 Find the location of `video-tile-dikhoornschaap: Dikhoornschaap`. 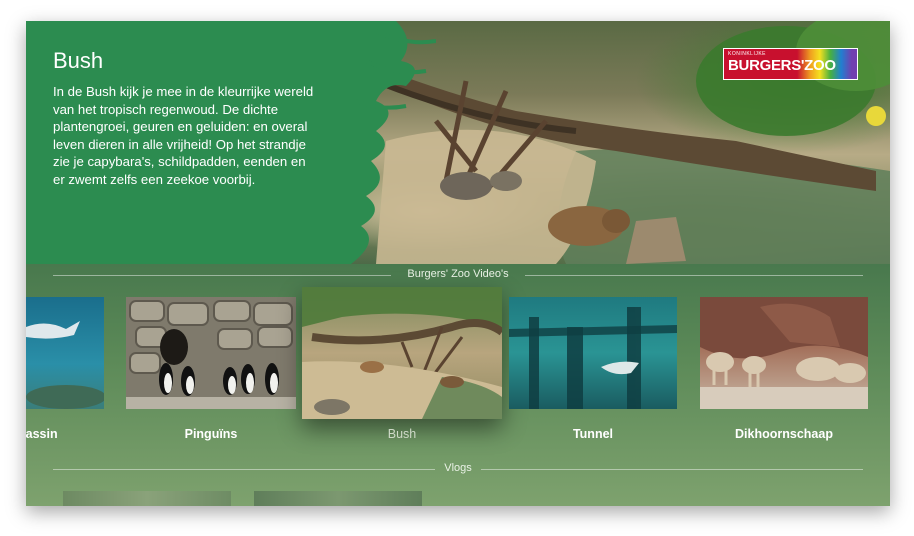

video-tile-dikhoornschaap: Dikhoornschaap is located at coordinates (784, 369).